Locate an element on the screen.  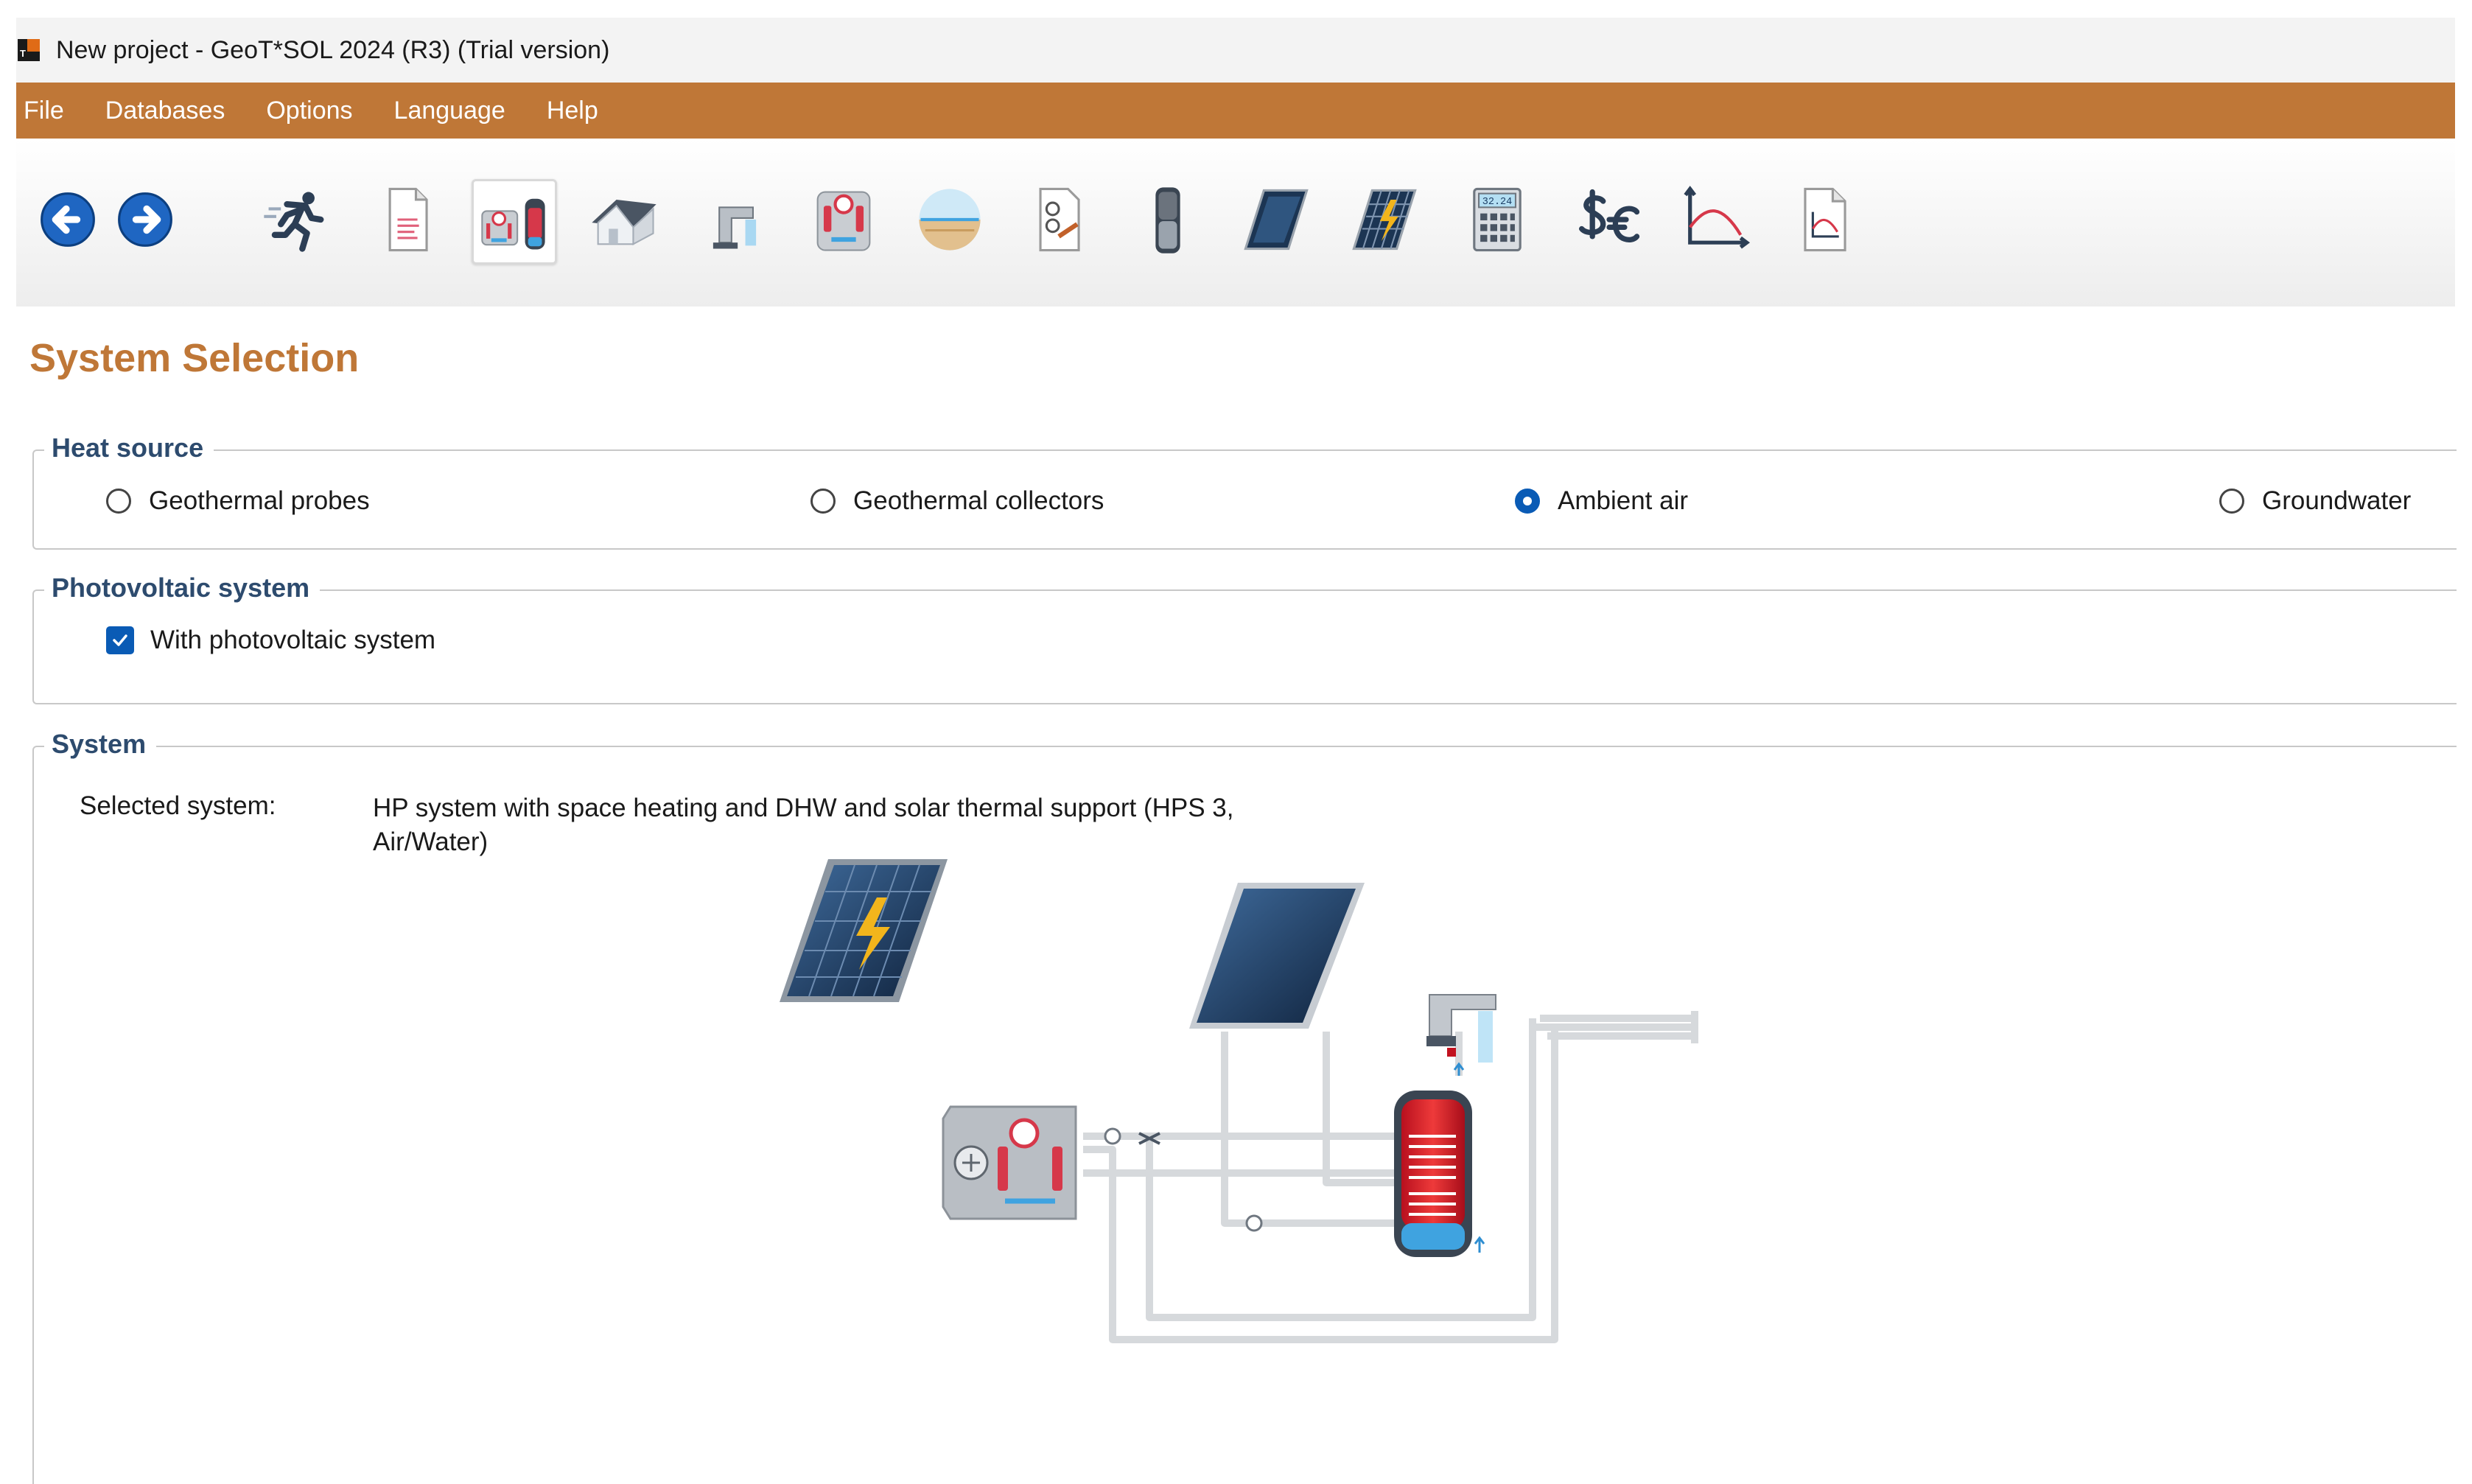
radio-geothermal-probes: Geothermal probes is located at coordinates (238, 501).